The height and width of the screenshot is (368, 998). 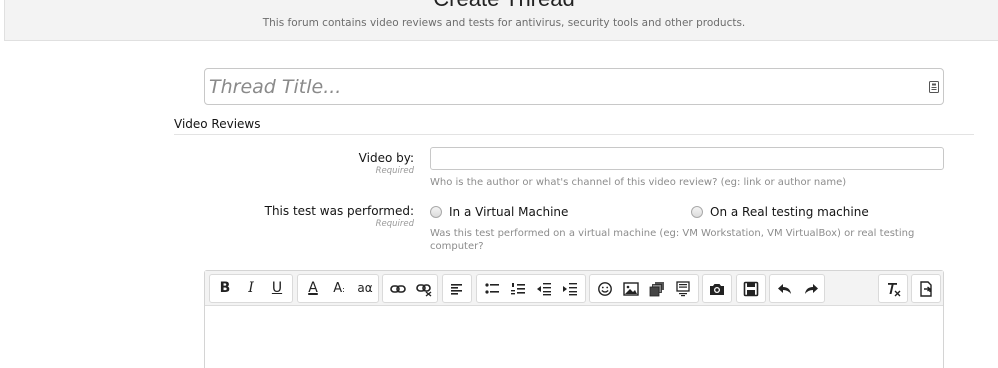 I want to click on toolbar-group-camera, so click(x=717, y=288).